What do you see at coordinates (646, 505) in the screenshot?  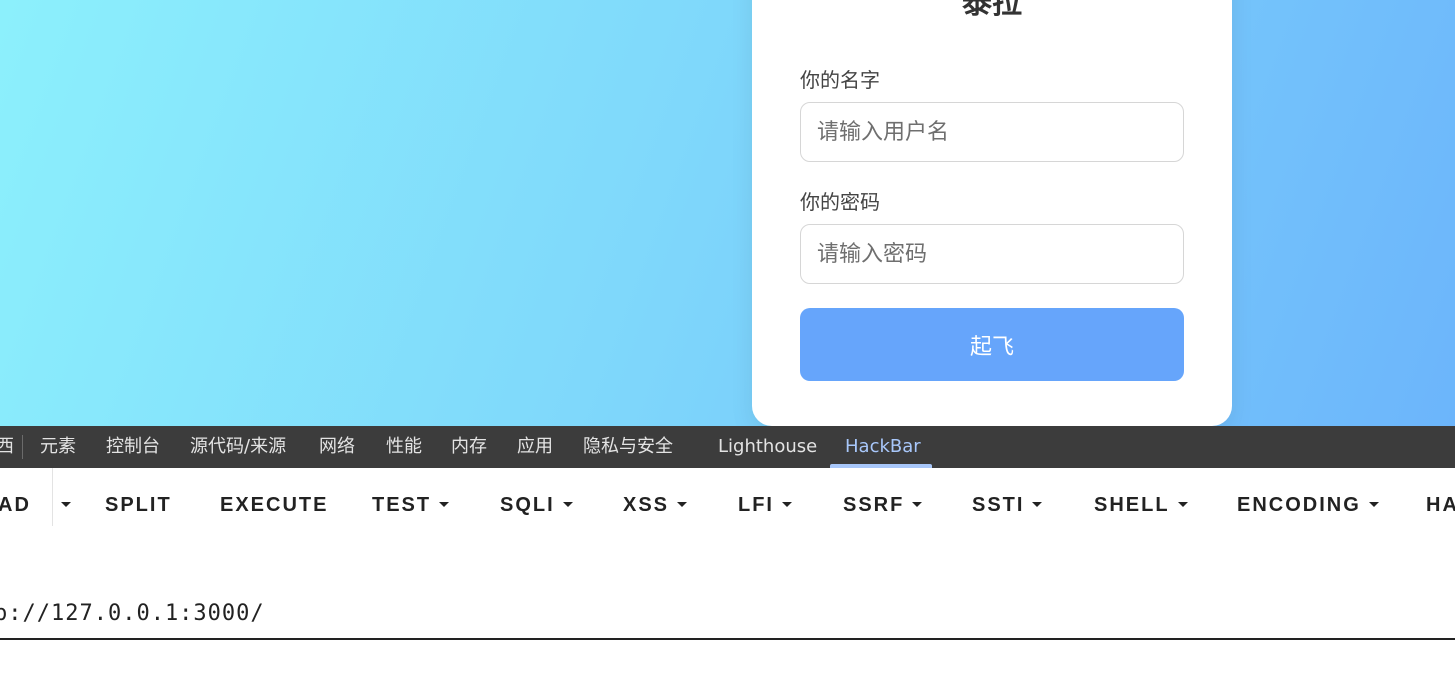 I see `xss-menu-label: XSS` at bounding box center [646, 505].